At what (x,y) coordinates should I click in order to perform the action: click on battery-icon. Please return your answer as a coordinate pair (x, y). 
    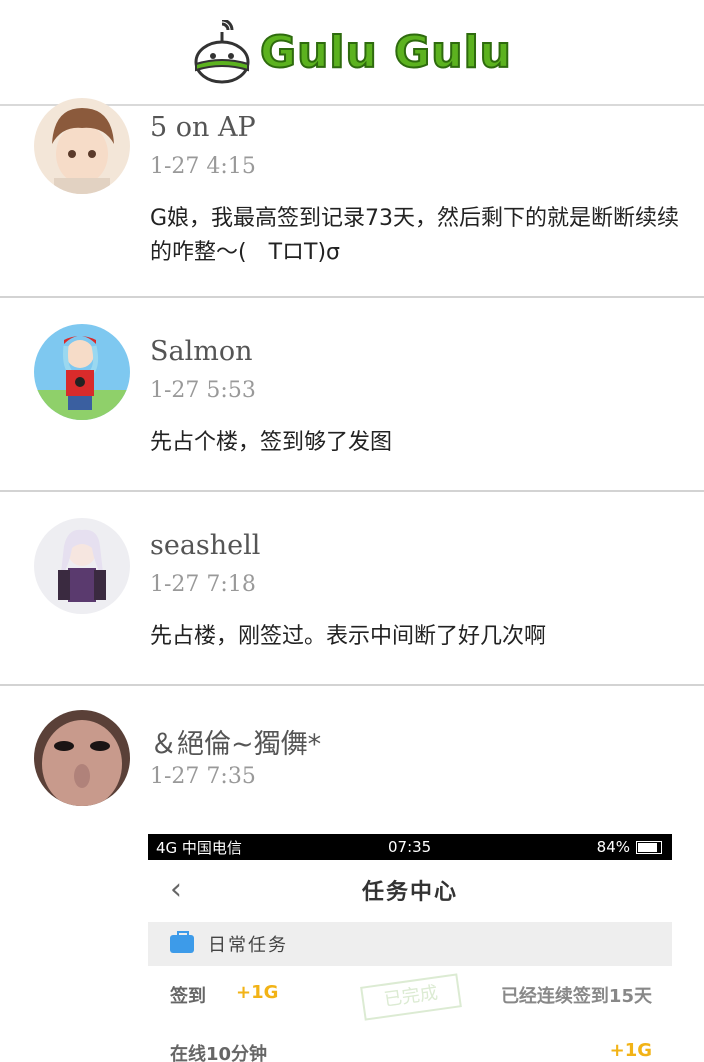
    Looking at the image, I should click on (649, 847).